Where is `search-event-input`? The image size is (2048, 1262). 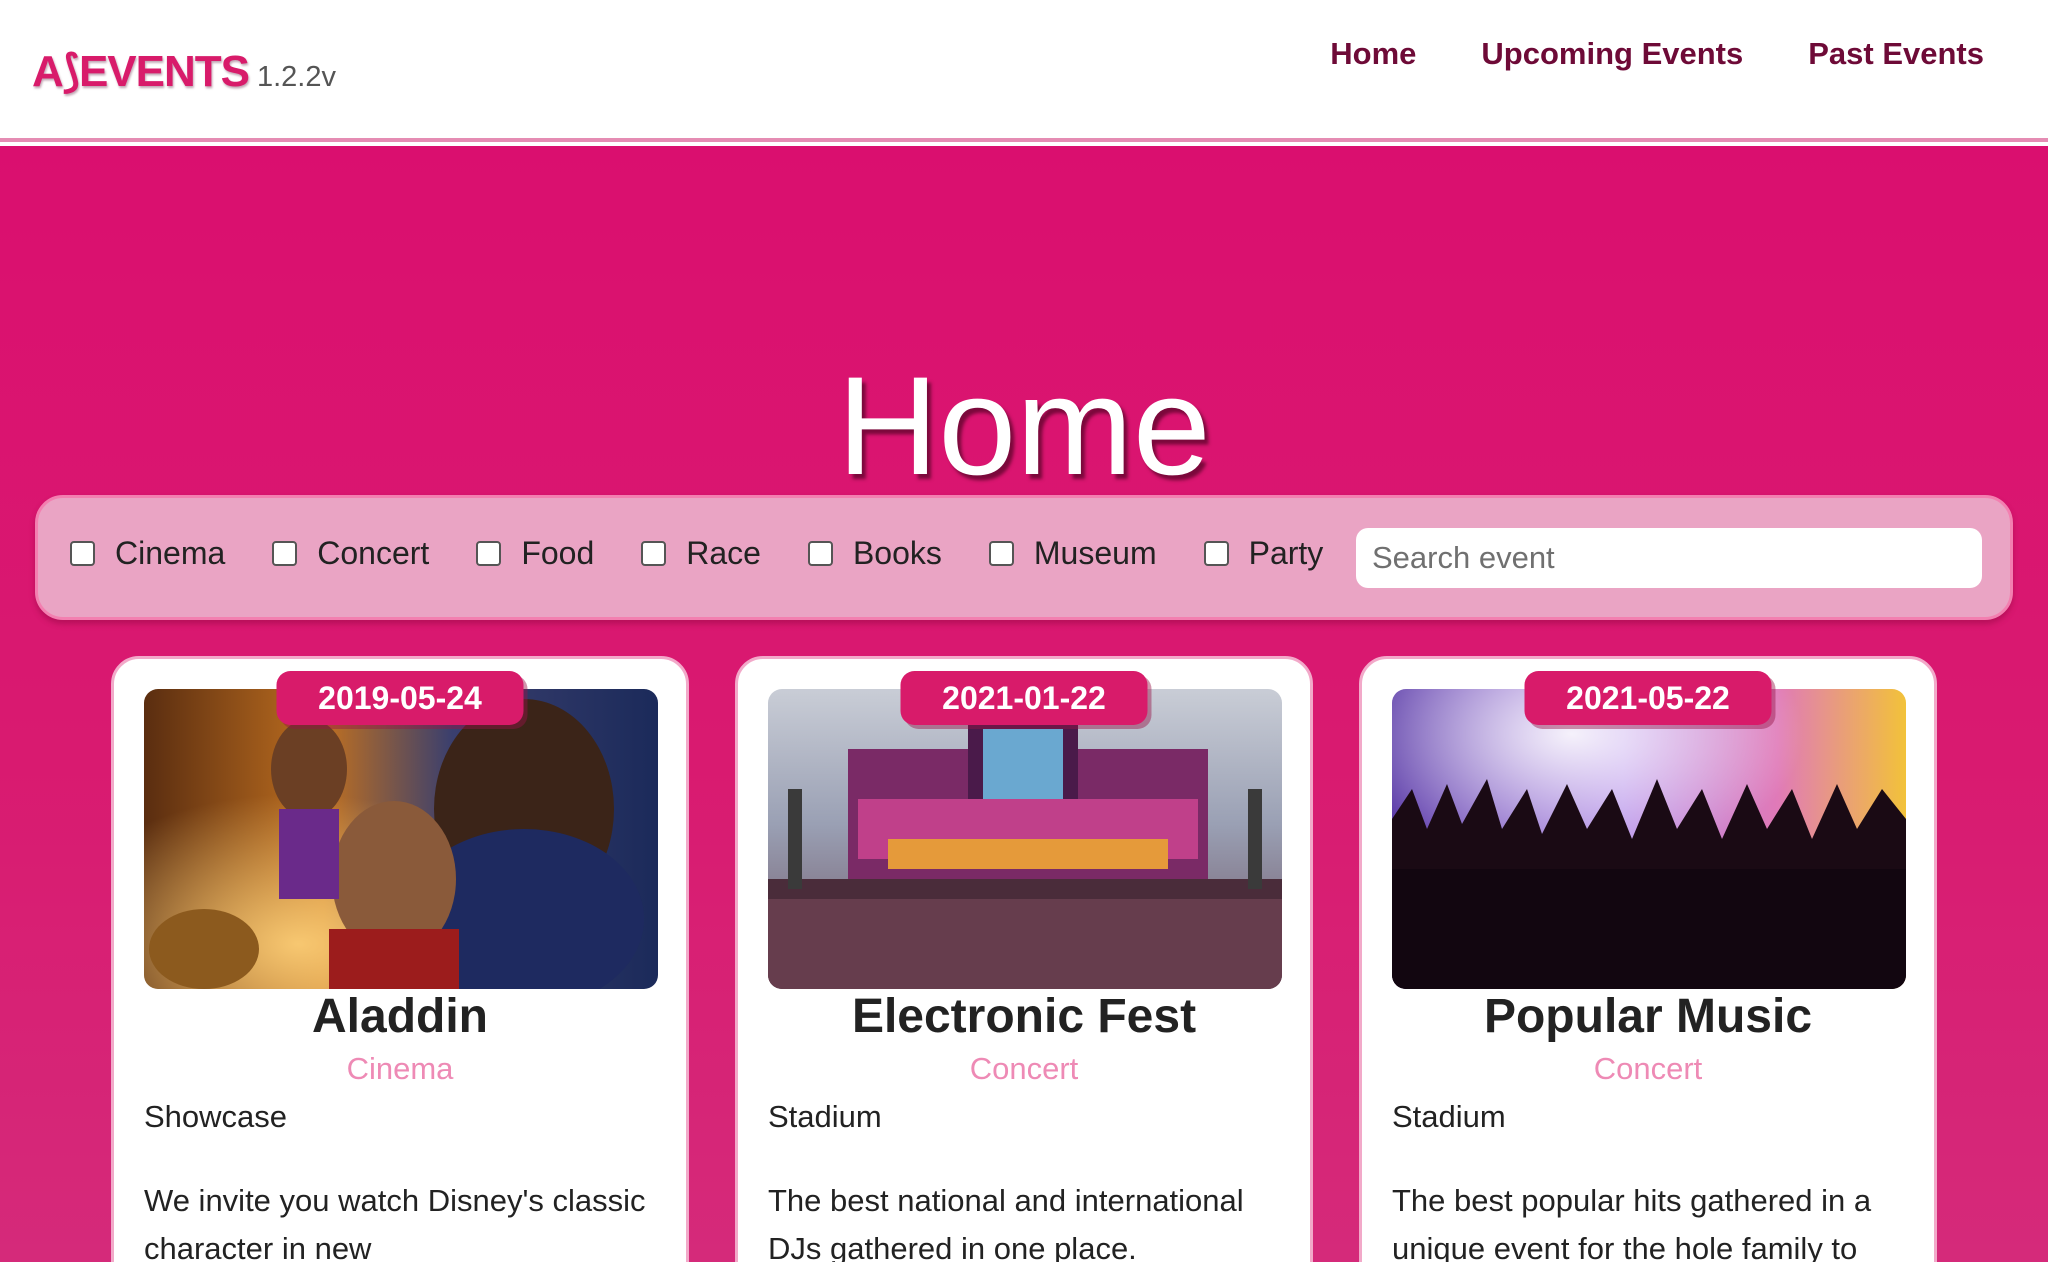 search-event-input is located at coordinates (1669, 558).